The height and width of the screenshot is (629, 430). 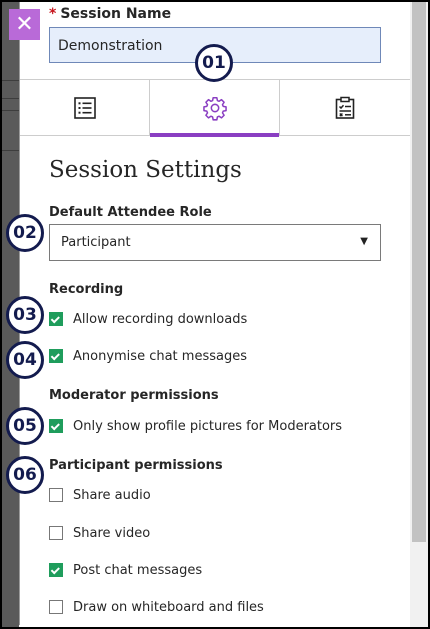 I want to click on gear-icon, so click(x=214, y=108).